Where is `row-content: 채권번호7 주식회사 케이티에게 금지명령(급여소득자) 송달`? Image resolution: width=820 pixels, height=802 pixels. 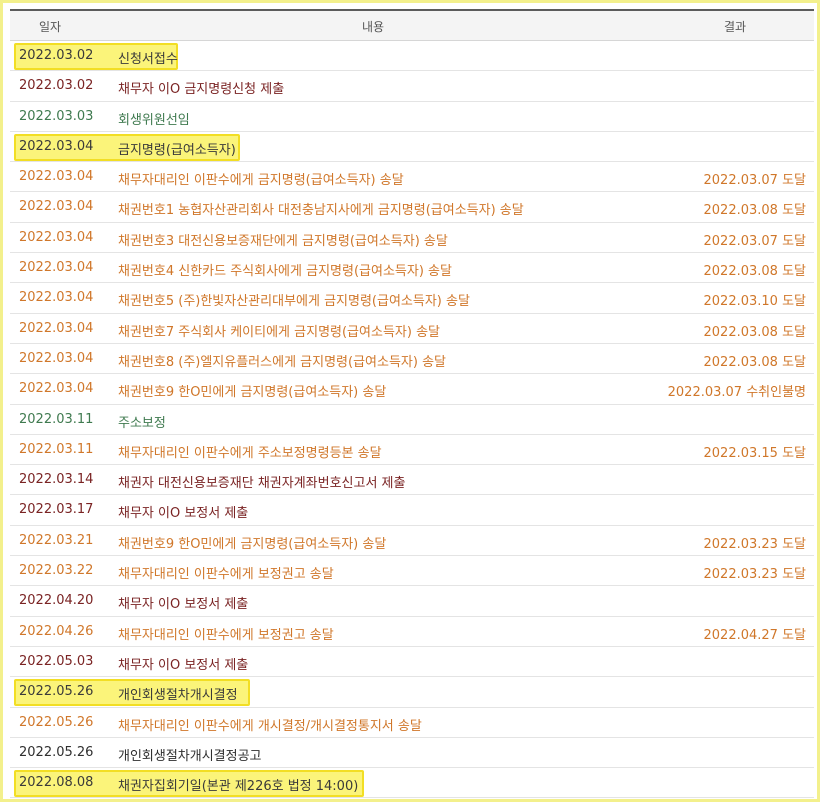 row-content: 채권번호7 주식회사 케이티에게 금지명령(급여소득자) 송달 is located at coordinates (279, 332).